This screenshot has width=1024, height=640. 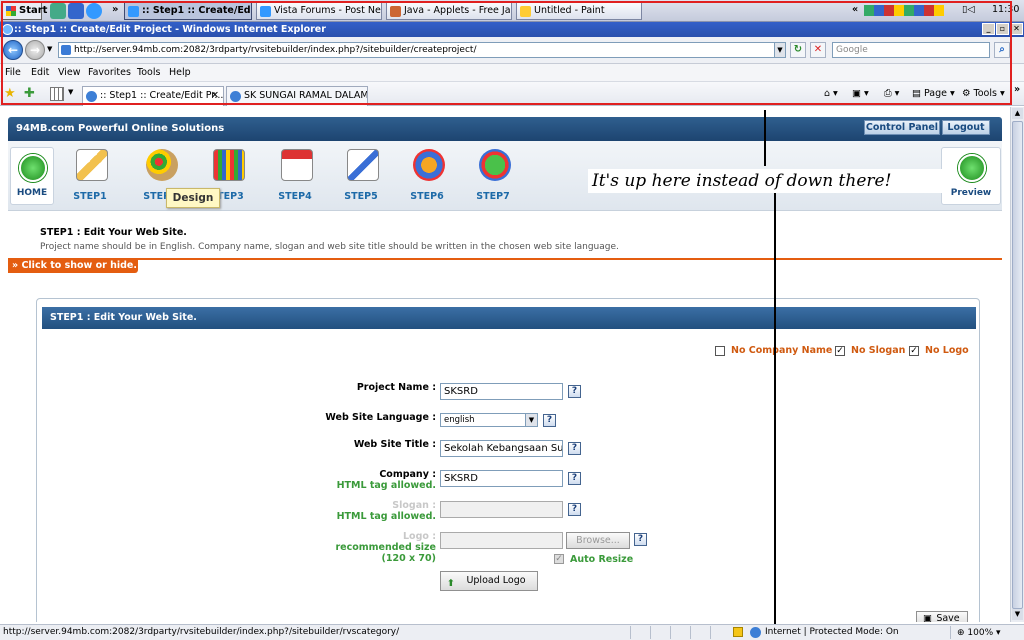 I want to click on home-icon: ⌂ ▾, so click(x=831, y=93).